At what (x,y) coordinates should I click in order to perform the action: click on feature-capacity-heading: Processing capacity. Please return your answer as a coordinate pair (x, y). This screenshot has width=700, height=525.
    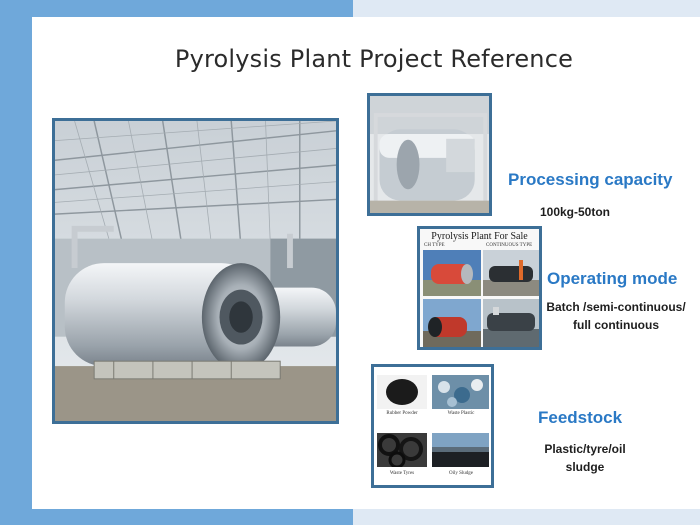
    Looking at the image, I should click on (590, 179).